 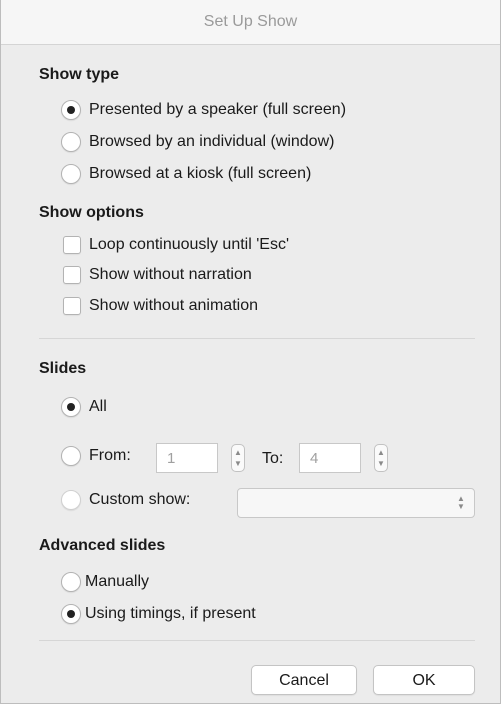 What do you see at coordinates (98, 406) in the screenshot?
I see `radio-label: All` at bounding box center [98, 406].